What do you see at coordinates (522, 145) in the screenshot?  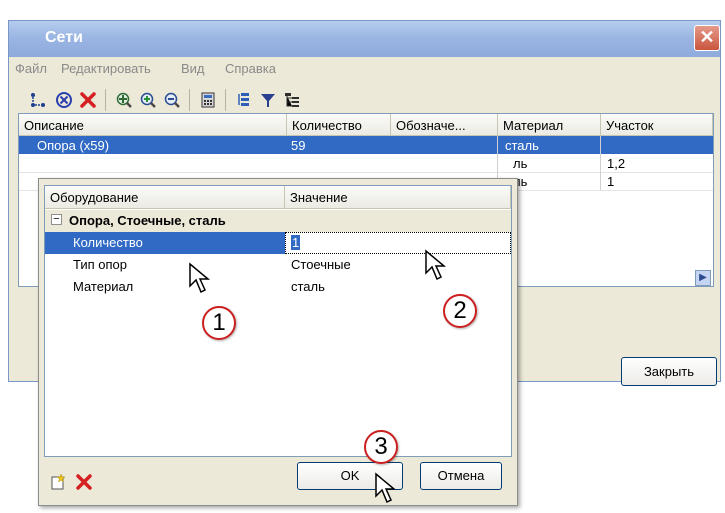 I see `cell-material: сталь` at bounding box center [522, 145].